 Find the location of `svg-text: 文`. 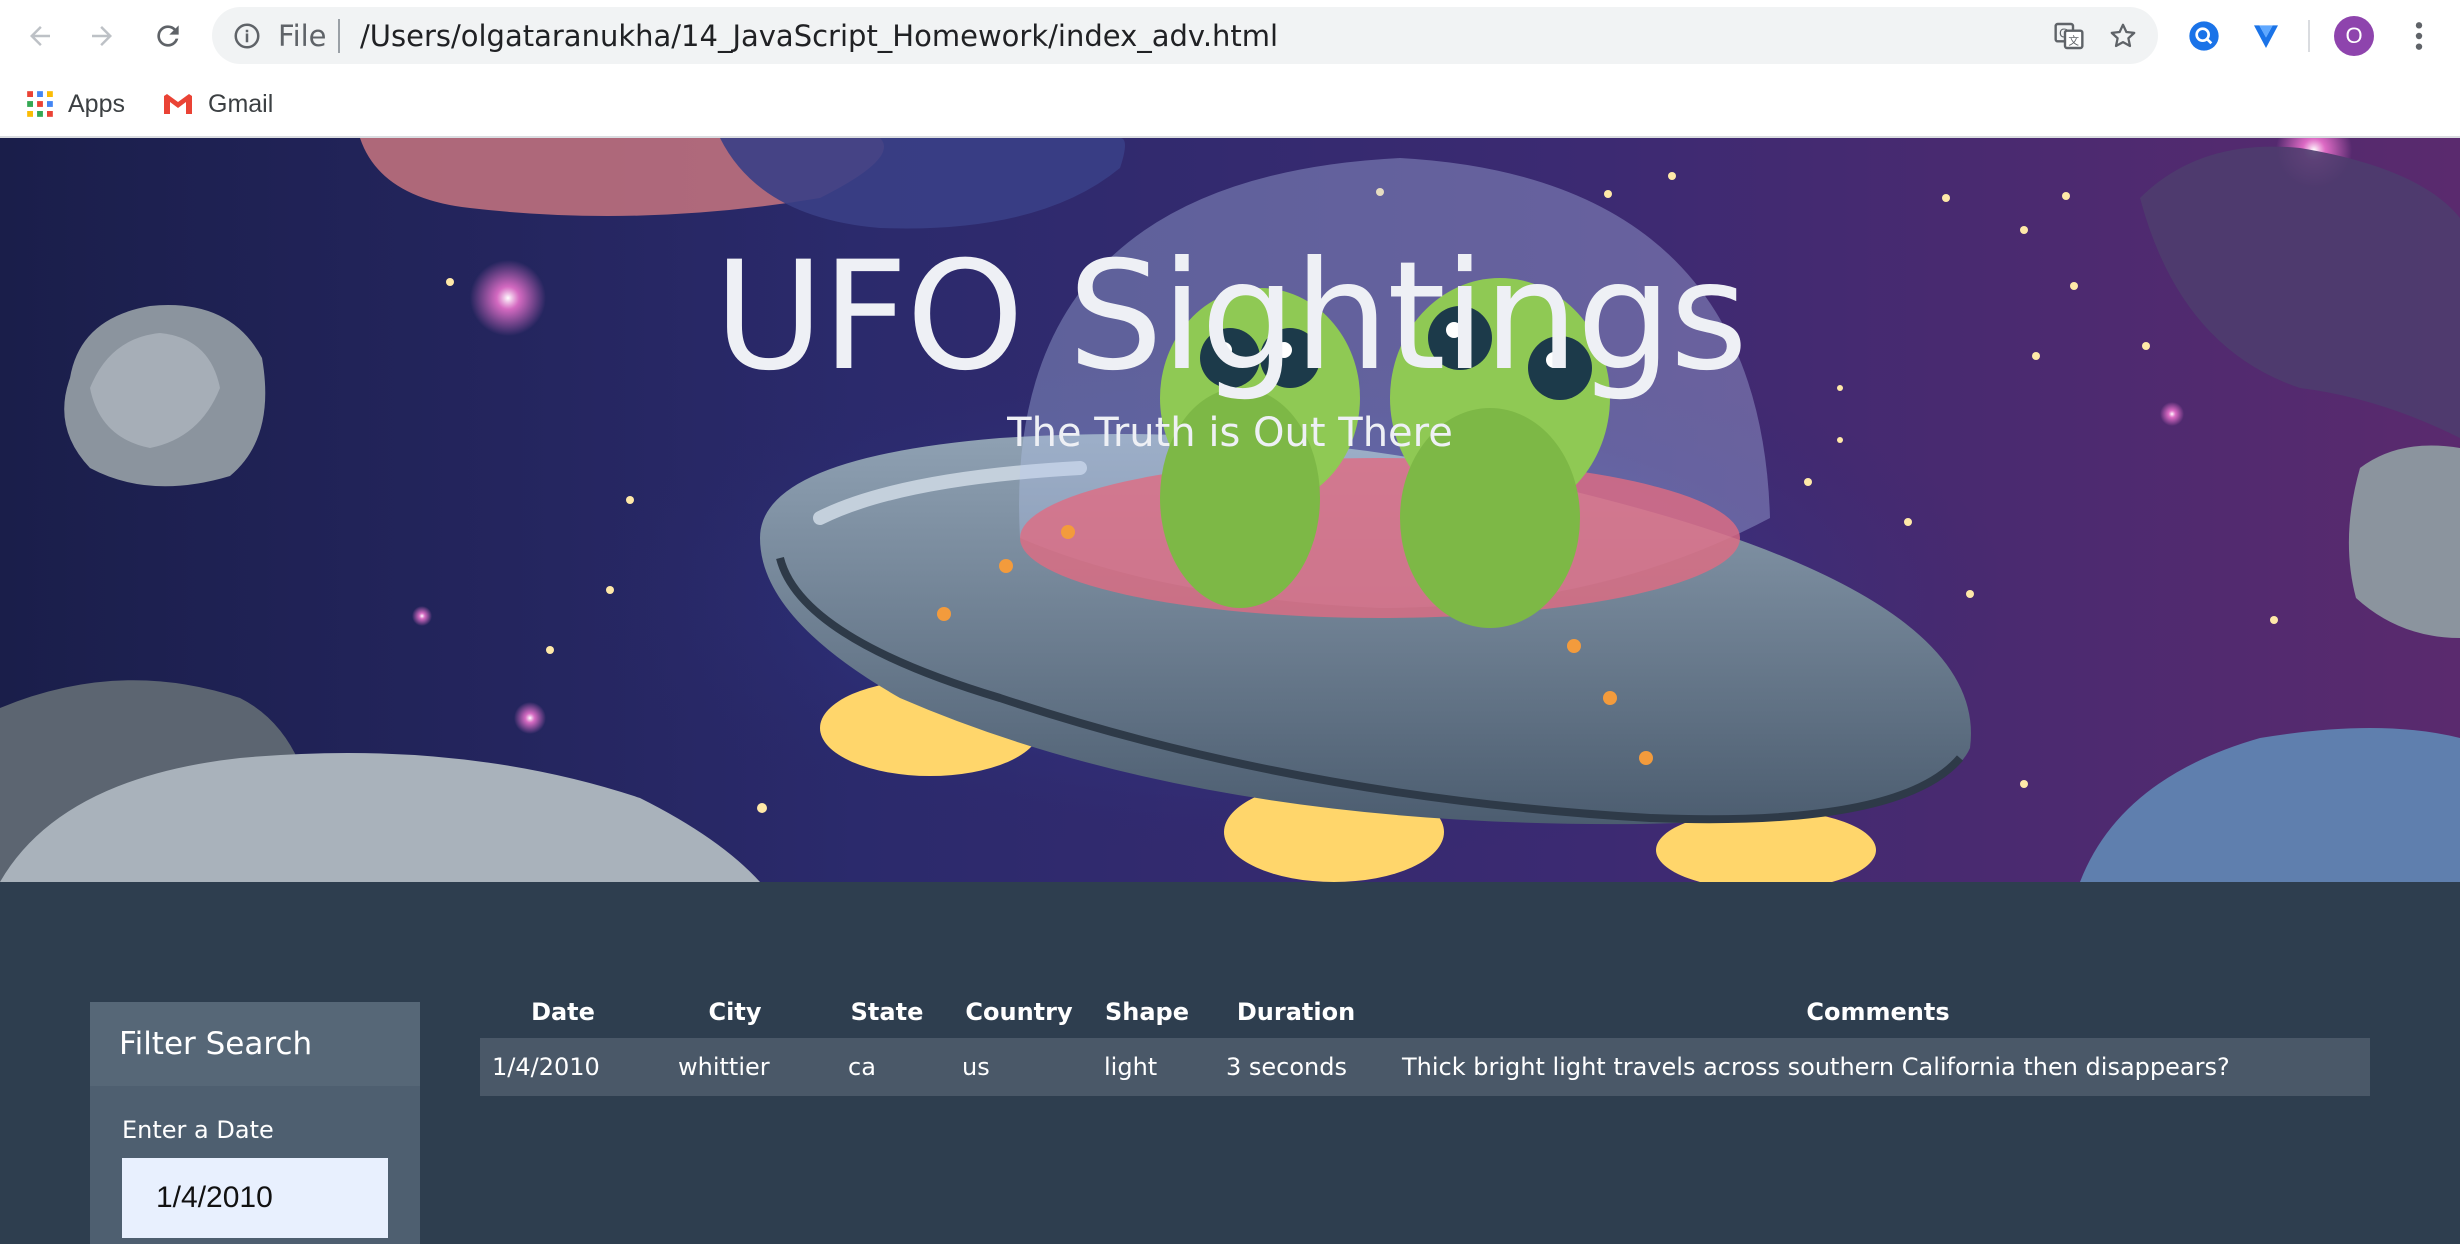

svg-text: 文 is located at coordinates (2073, 41).